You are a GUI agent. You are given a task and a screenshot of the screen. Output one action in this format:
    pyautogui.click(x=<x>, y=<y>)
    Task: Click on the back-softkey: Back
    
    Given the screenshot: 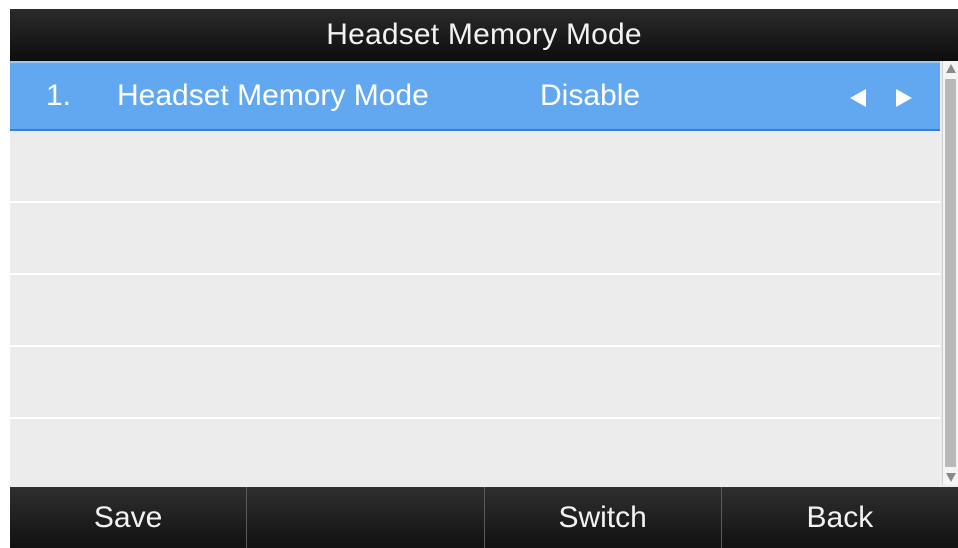 What is the action you would take?
    pyautogui.click(x=840, y=517)
    